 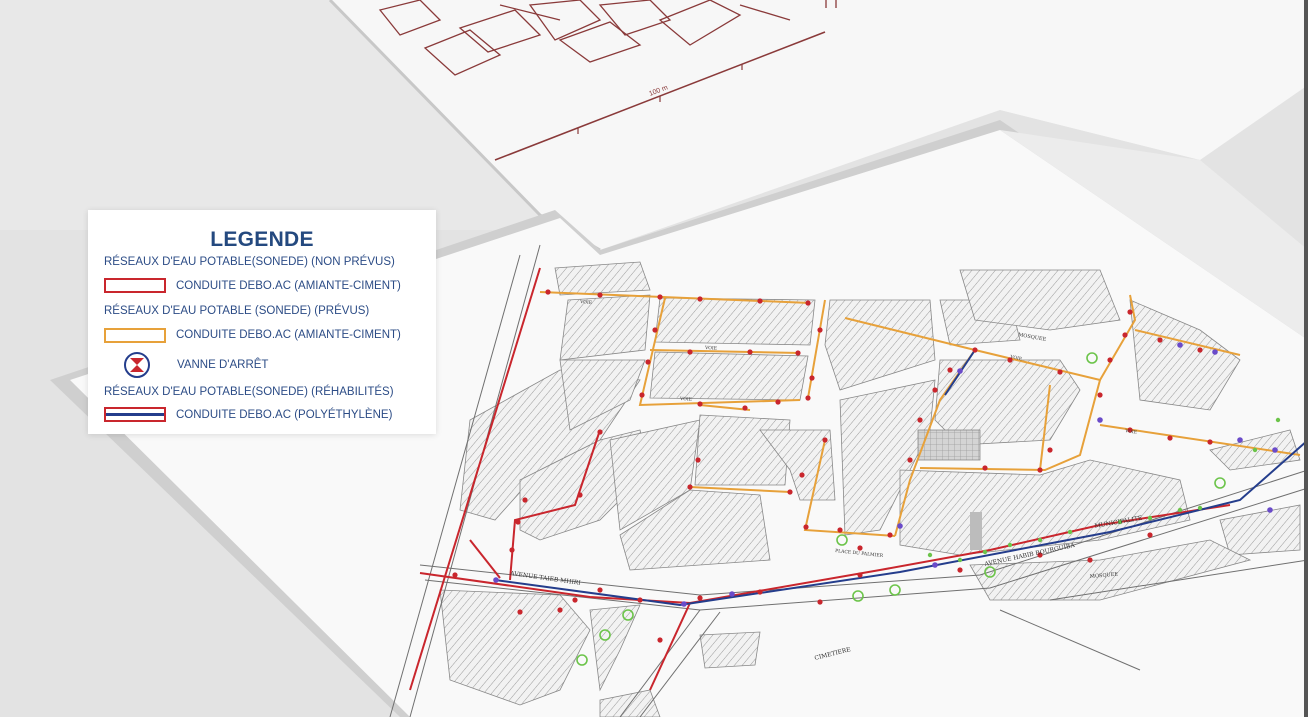 I want to click on orange-line-swatch-icon, so click(x=135, y=335).